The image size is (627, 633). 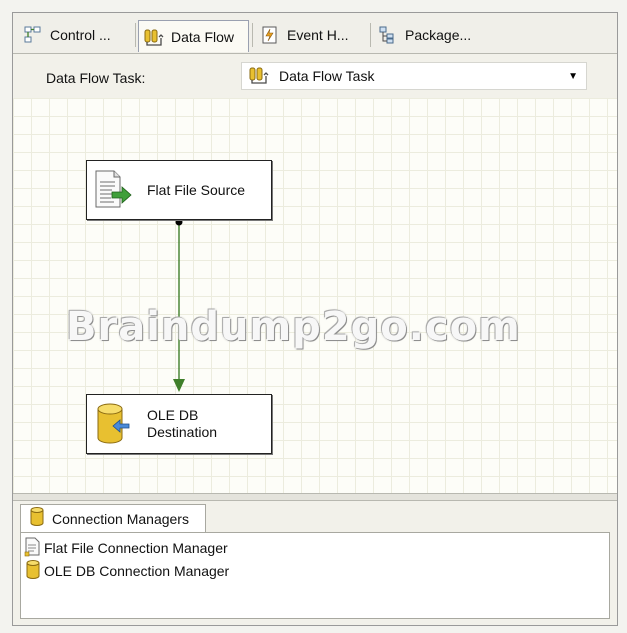 I want to click on flat-file-source-icon, so click(x=113, y=190).